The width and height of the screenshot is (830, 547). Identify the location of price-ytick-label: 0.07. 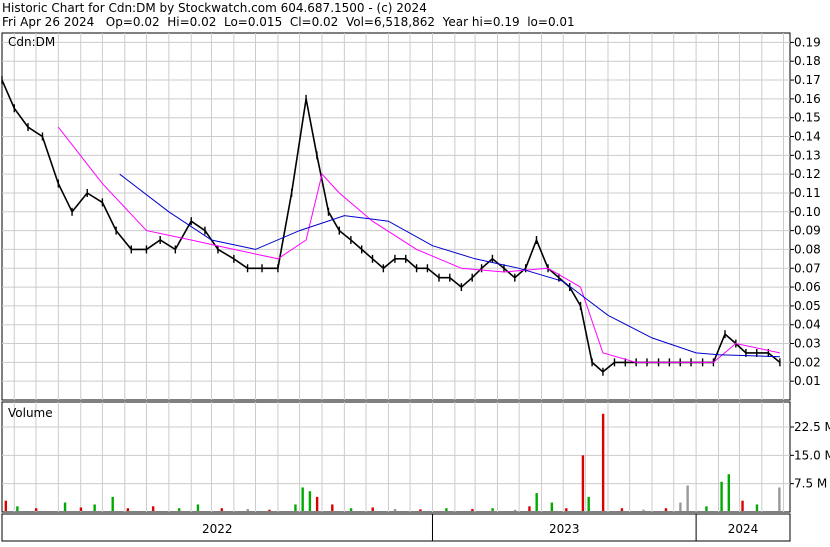
(807, 268).